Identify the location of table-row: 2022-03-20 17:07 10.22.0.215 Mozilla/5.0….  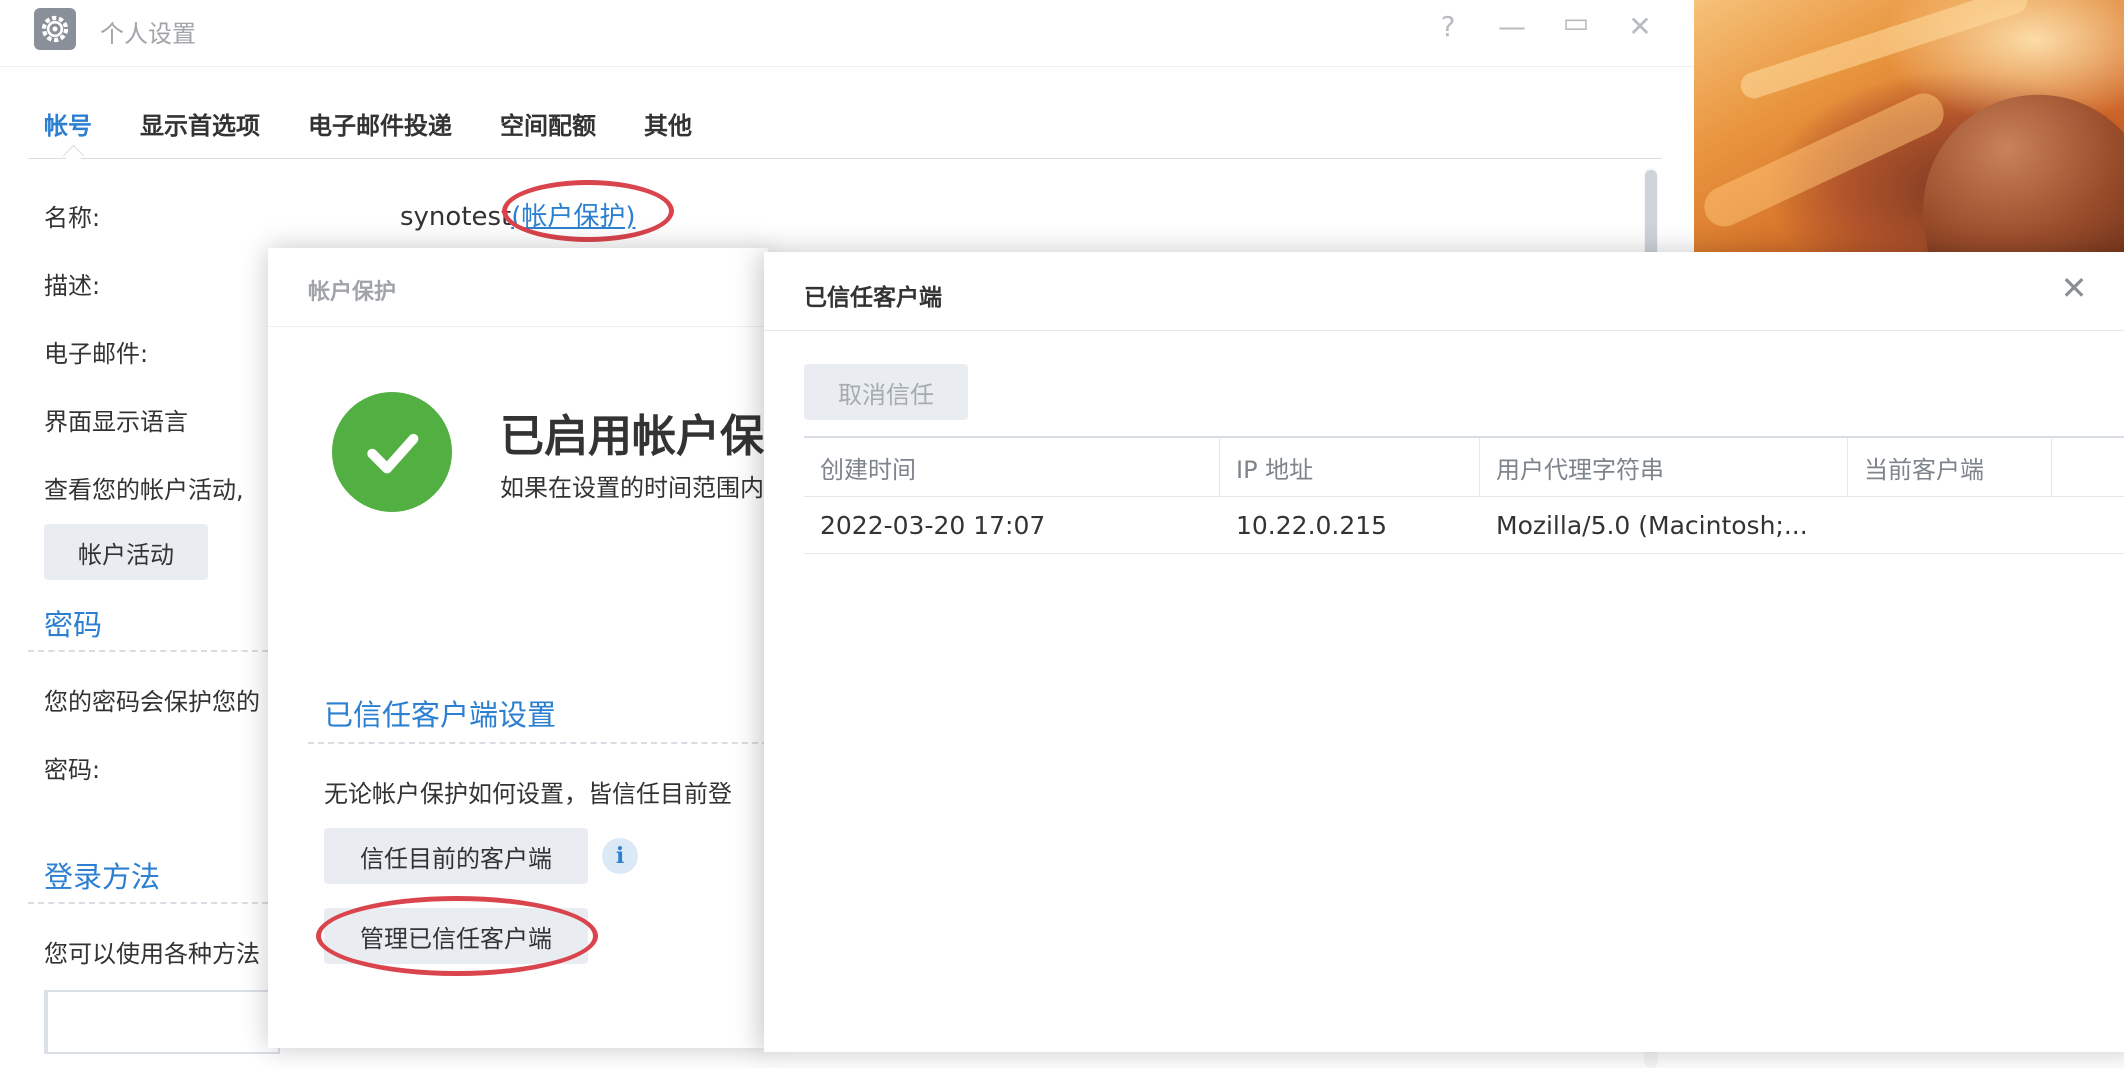
(1464, 525).